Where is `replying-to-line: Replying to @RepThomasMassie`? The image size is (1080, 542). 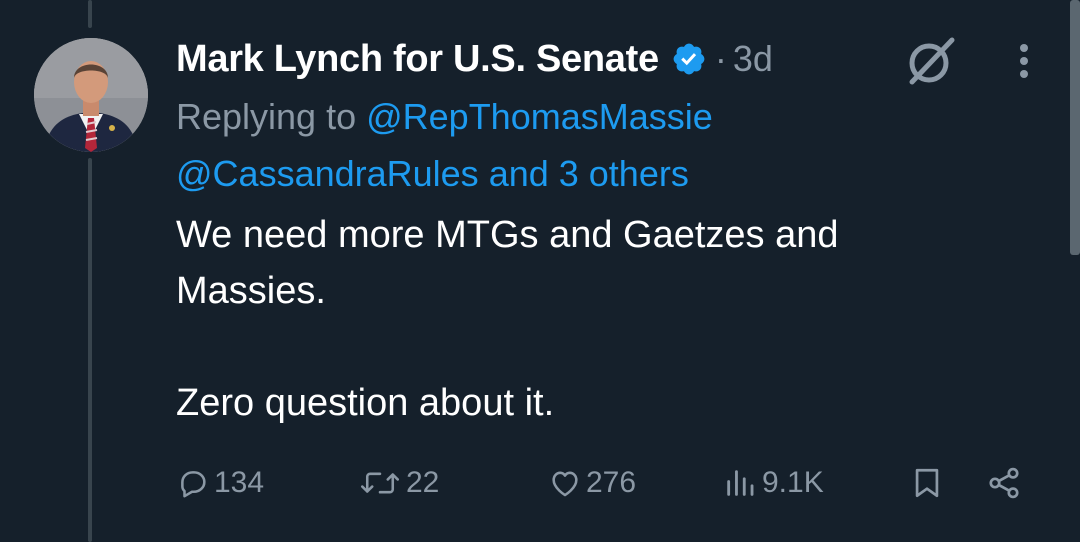 replying-to-line: Replying to @RepThomasMassie is located at coordinates (444, 117).